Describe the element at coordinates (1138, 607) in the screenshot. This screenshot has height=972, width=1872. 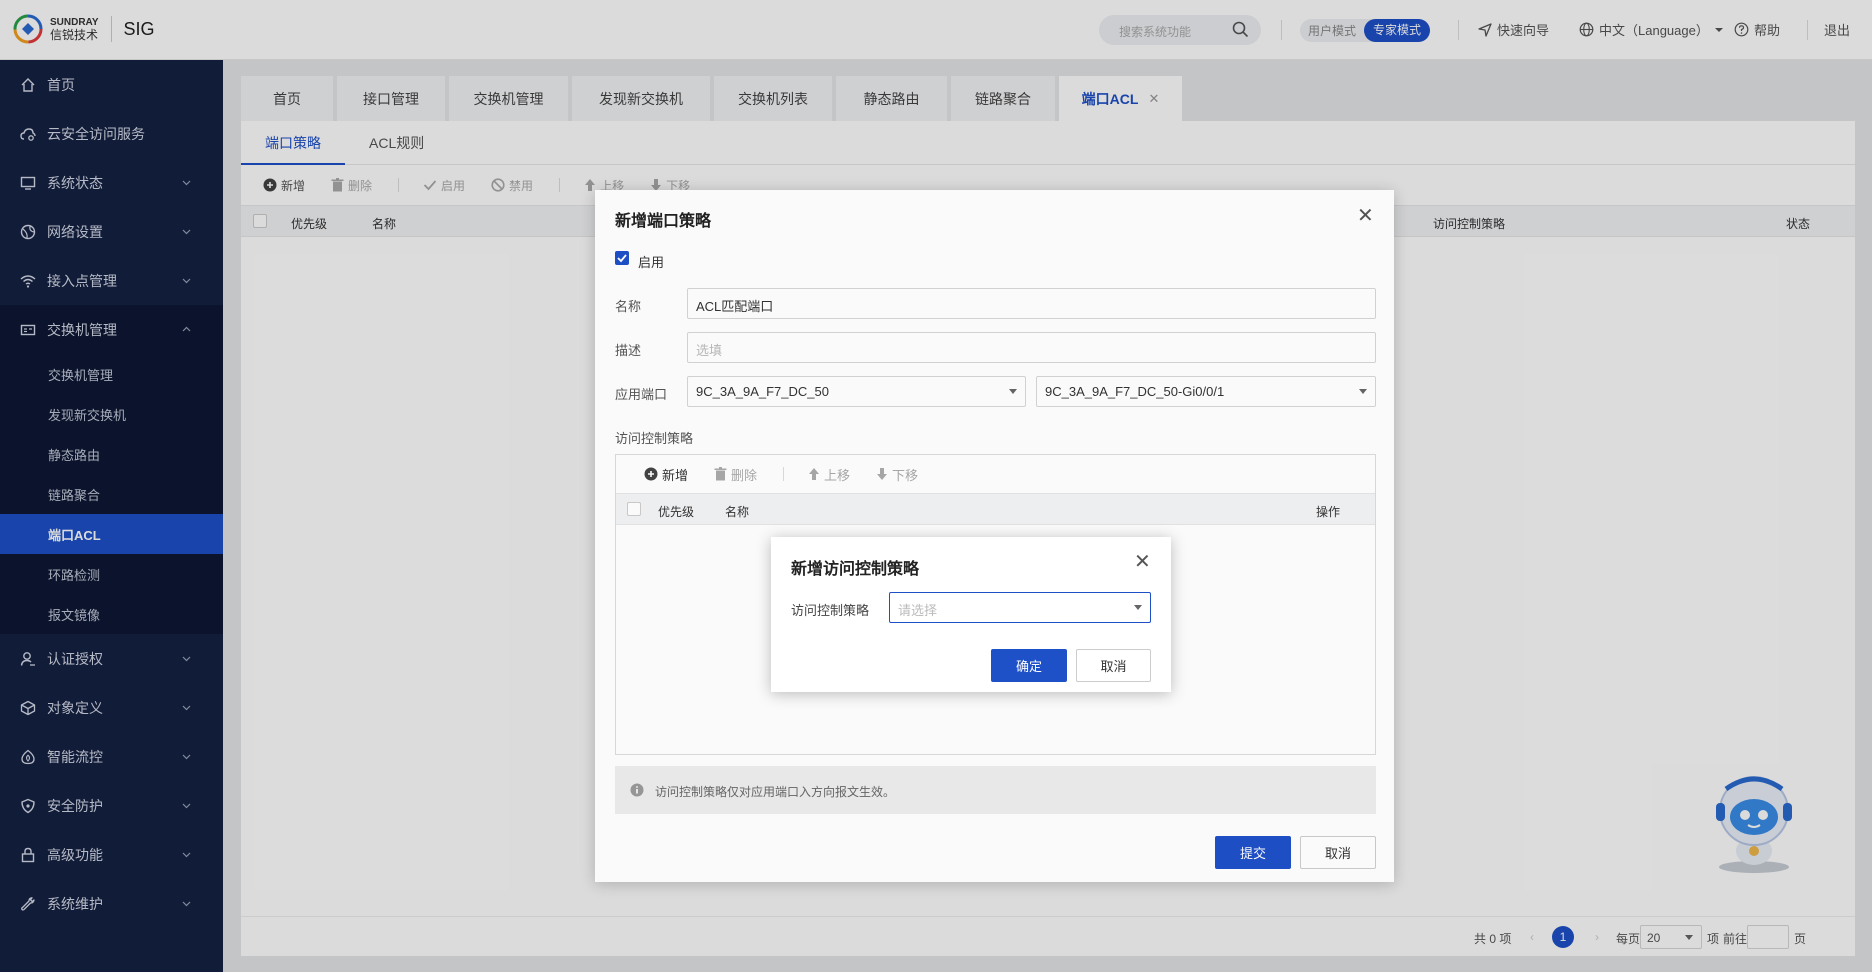
I see `caret-down-icon` at that location.